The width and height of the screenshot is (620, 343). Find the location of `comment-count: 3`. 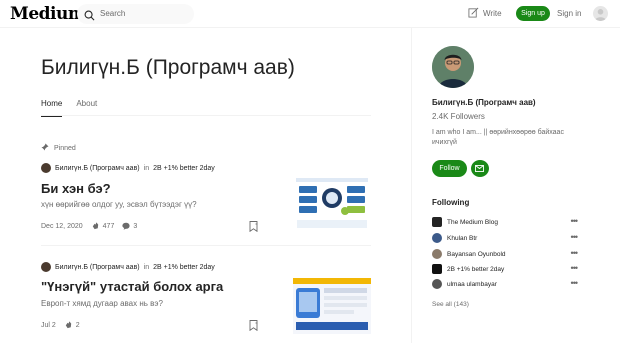

comment-count: 3 is located at coordinates (135, 226).